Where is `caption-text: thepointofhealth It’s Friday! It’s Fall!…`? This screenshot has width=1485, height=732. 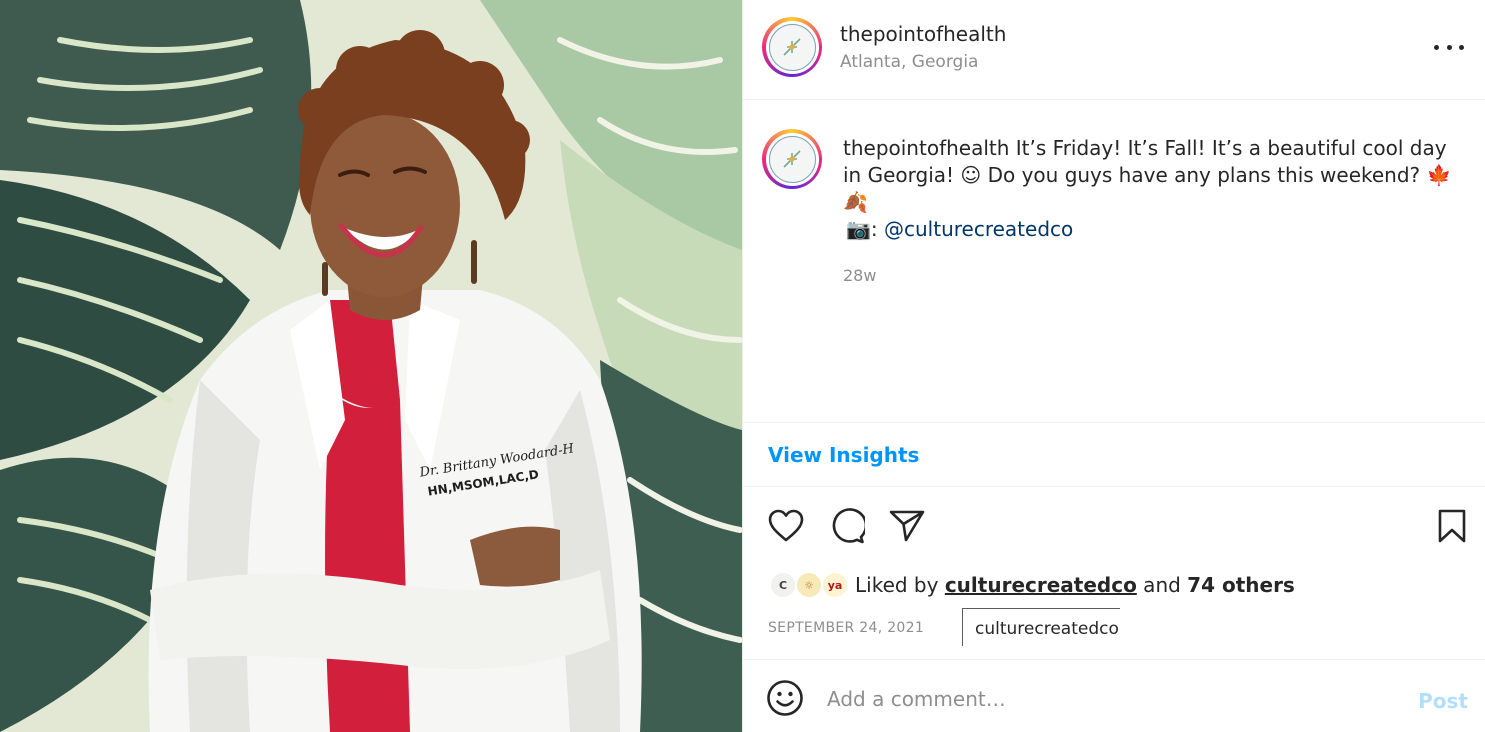 caption-text: thepointofhealth It’s Friday! It’s Fall!… is located at coordinates (1148, 175).